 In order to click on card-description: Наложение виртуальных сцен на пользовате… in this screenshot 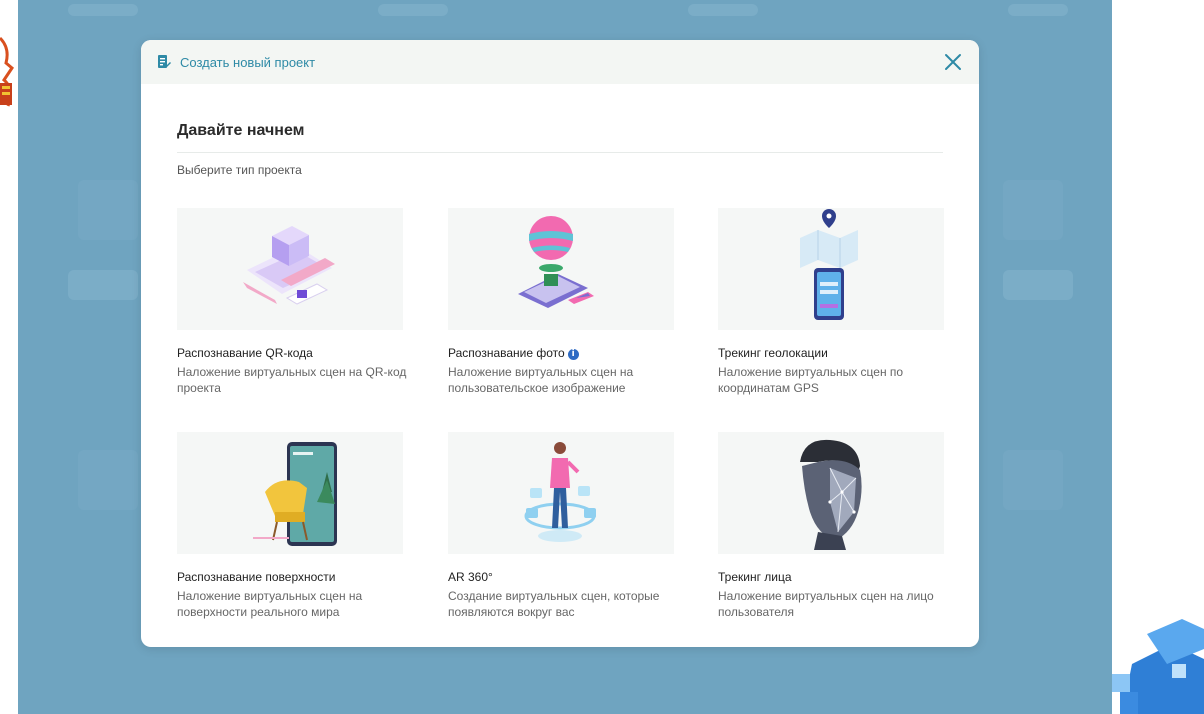, I will do `click(541, 380)`.